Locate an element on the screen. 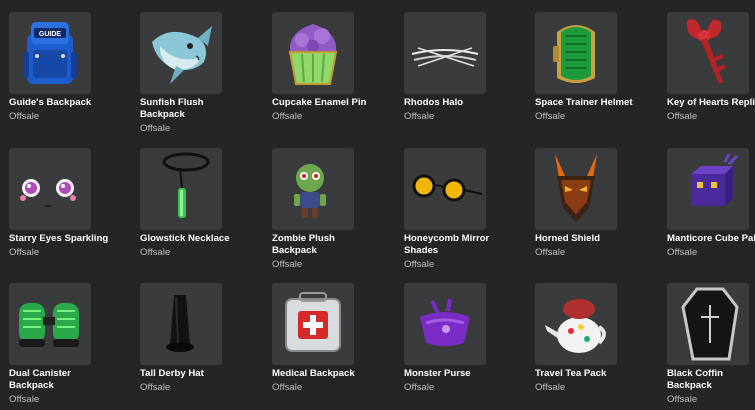  fish-icon is located at coordinates (182, 55).